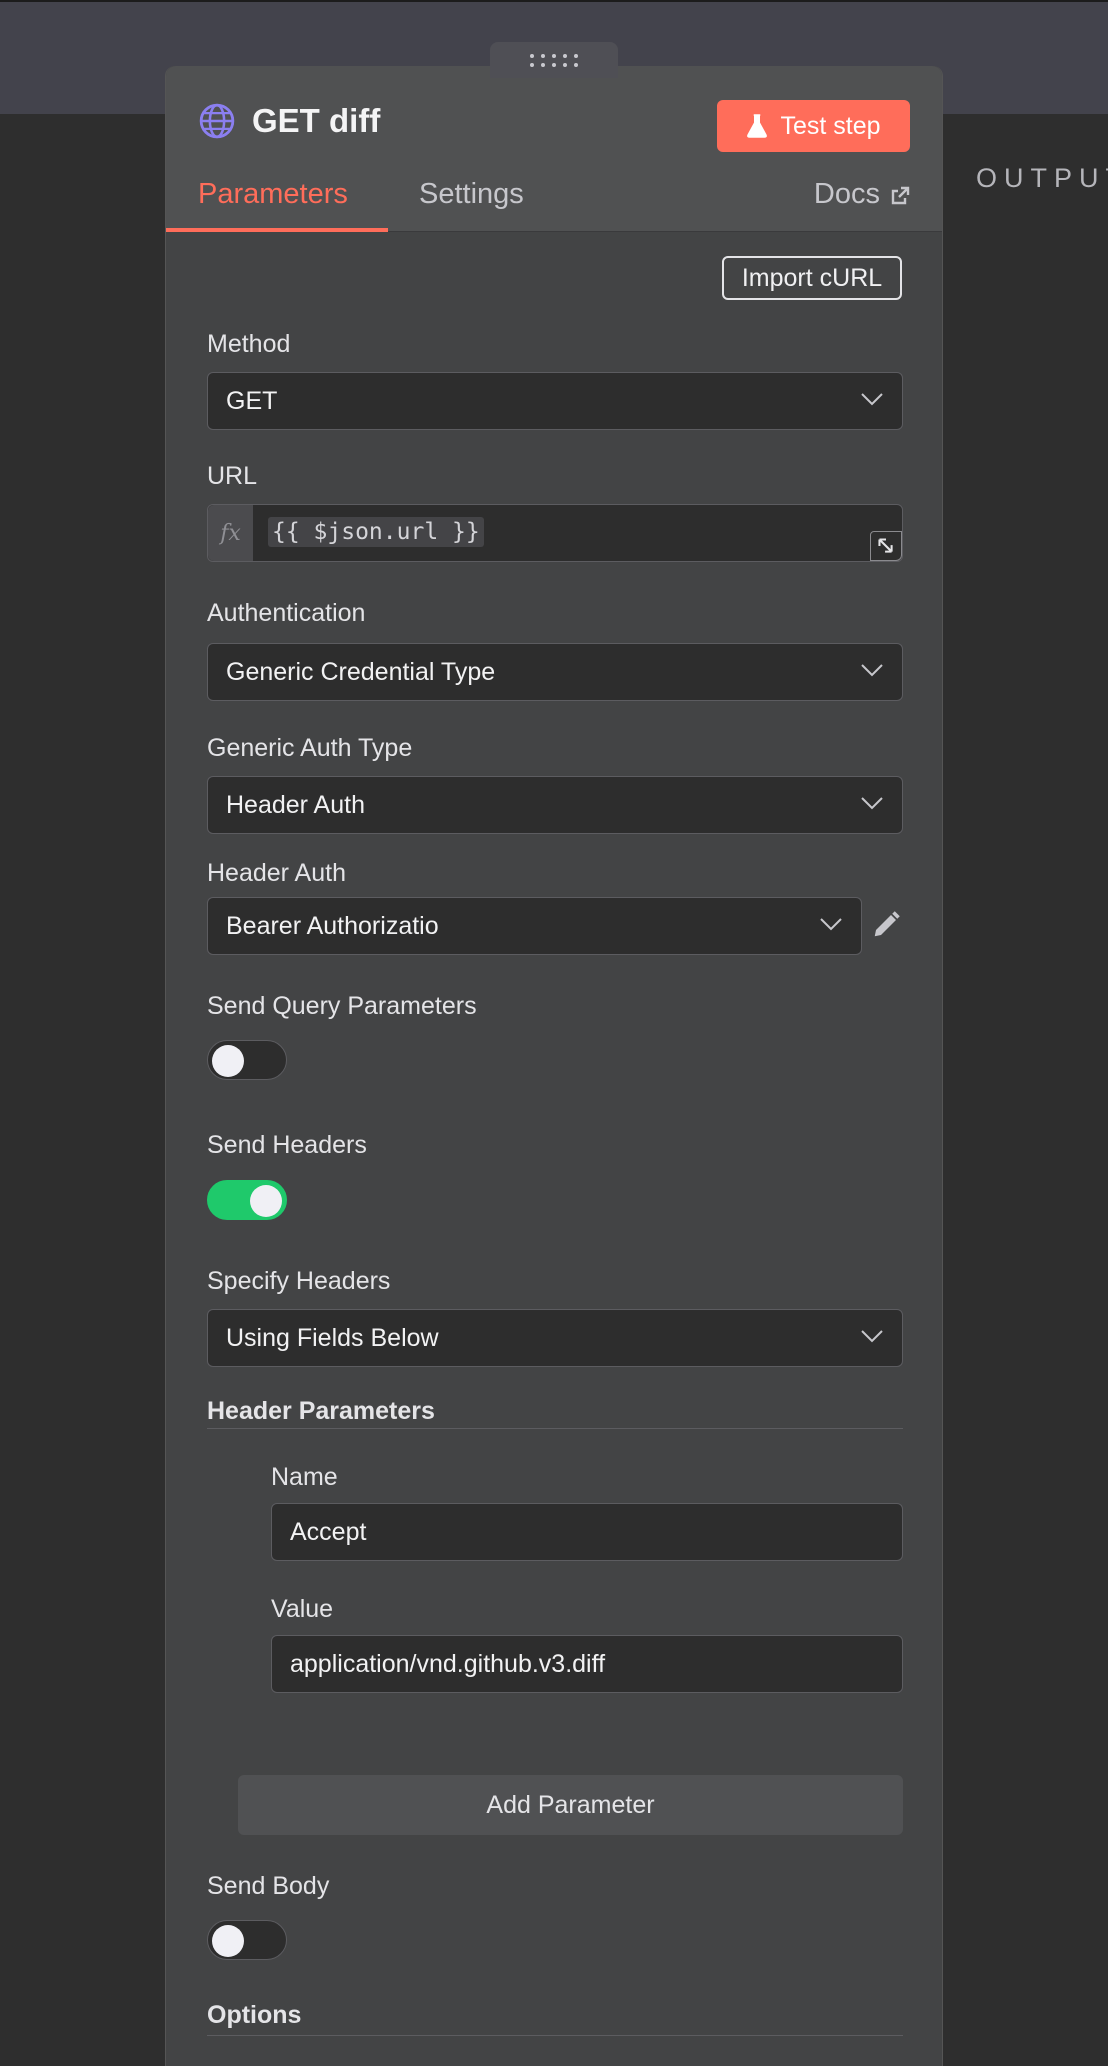 The height and width of the screenshot is (2066, 1108). Describe the element at coordinates (757, 126) in the screenshot. I see `flask-icon` at that location.